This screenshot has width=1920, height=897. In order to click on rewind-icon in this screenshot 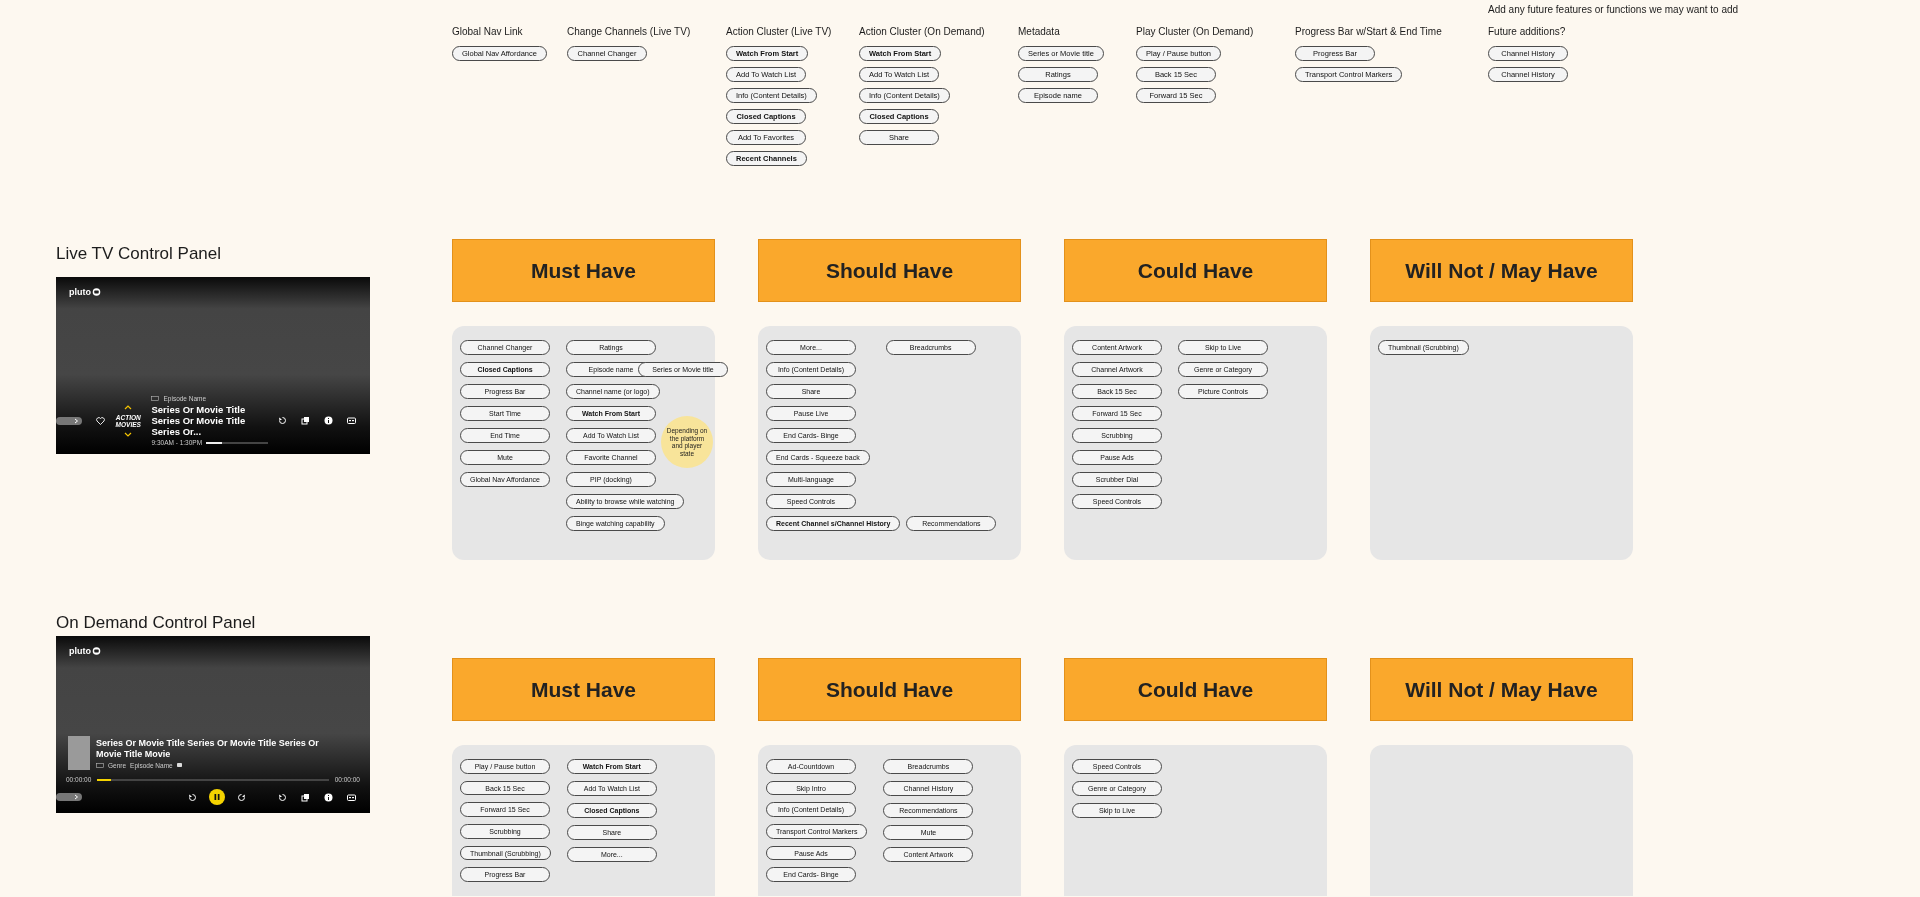, I will do `click(192, 797)`.